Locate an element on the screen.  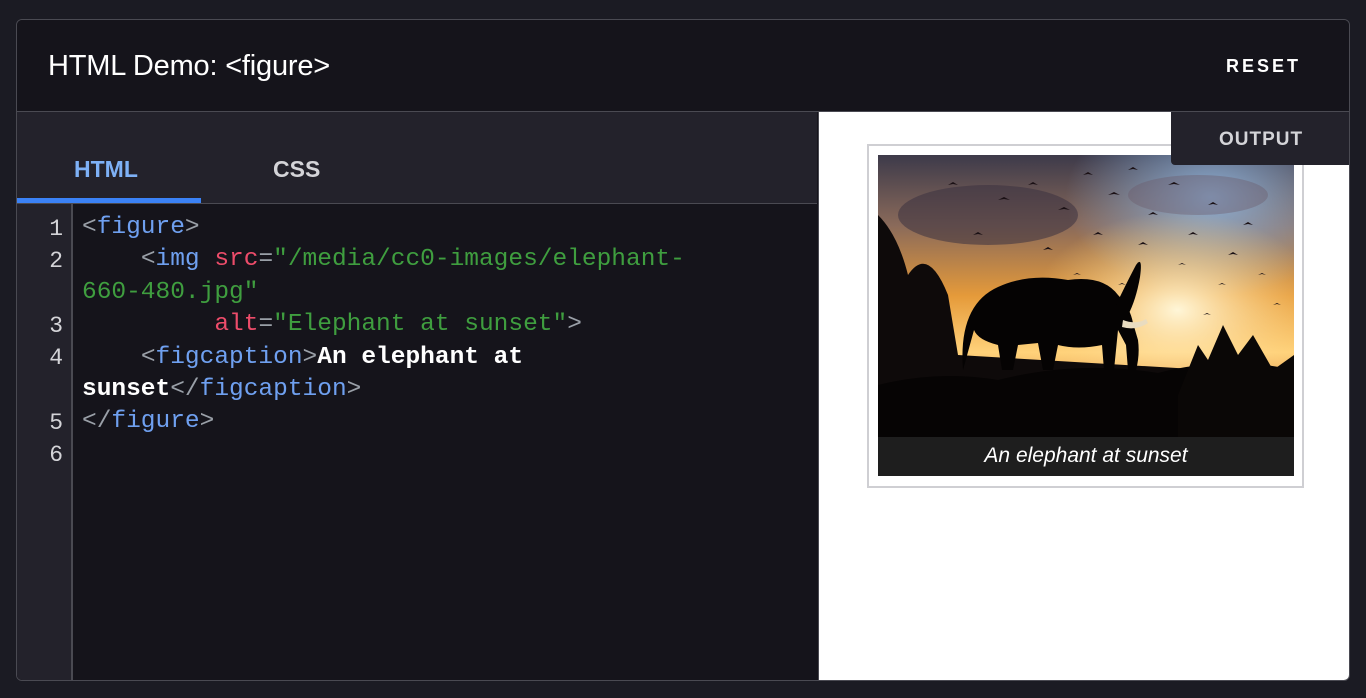
line-number-gutter: 1 2 3 4 5 6 is located at coordinates (45, 442).